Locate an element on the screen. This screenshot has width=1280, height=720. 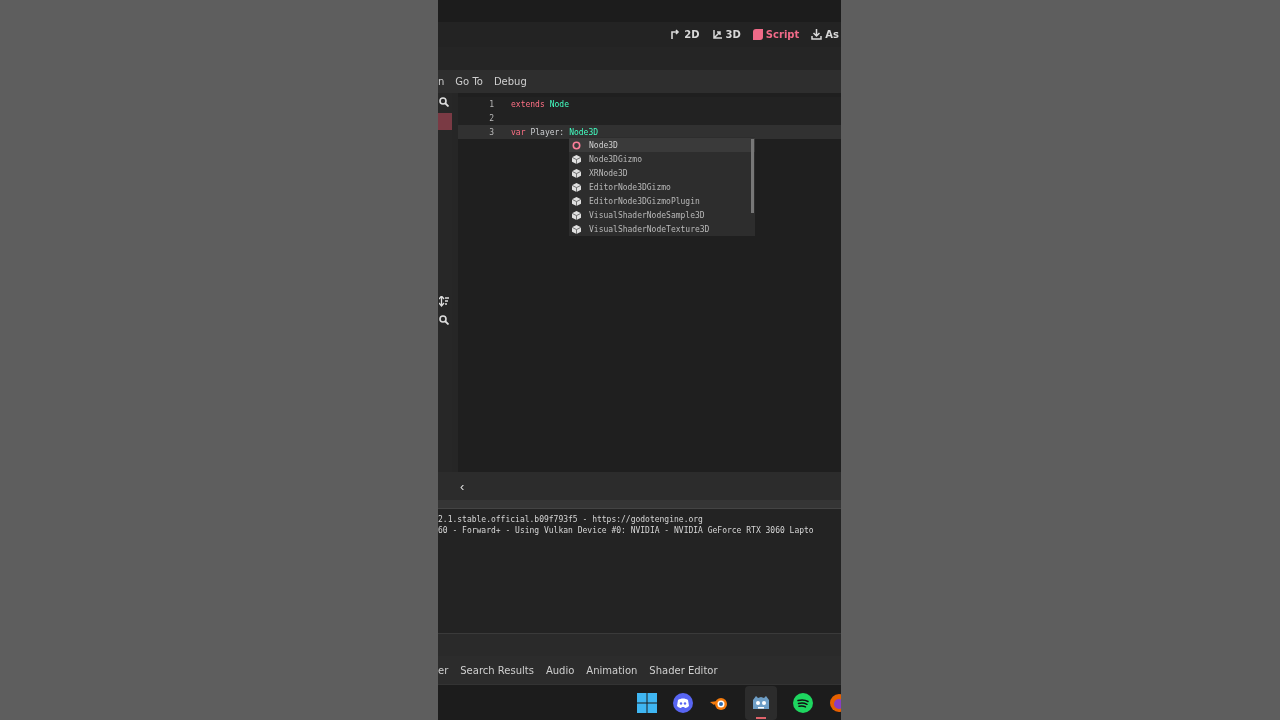
2d-icon is located at coordinates (676, 34).